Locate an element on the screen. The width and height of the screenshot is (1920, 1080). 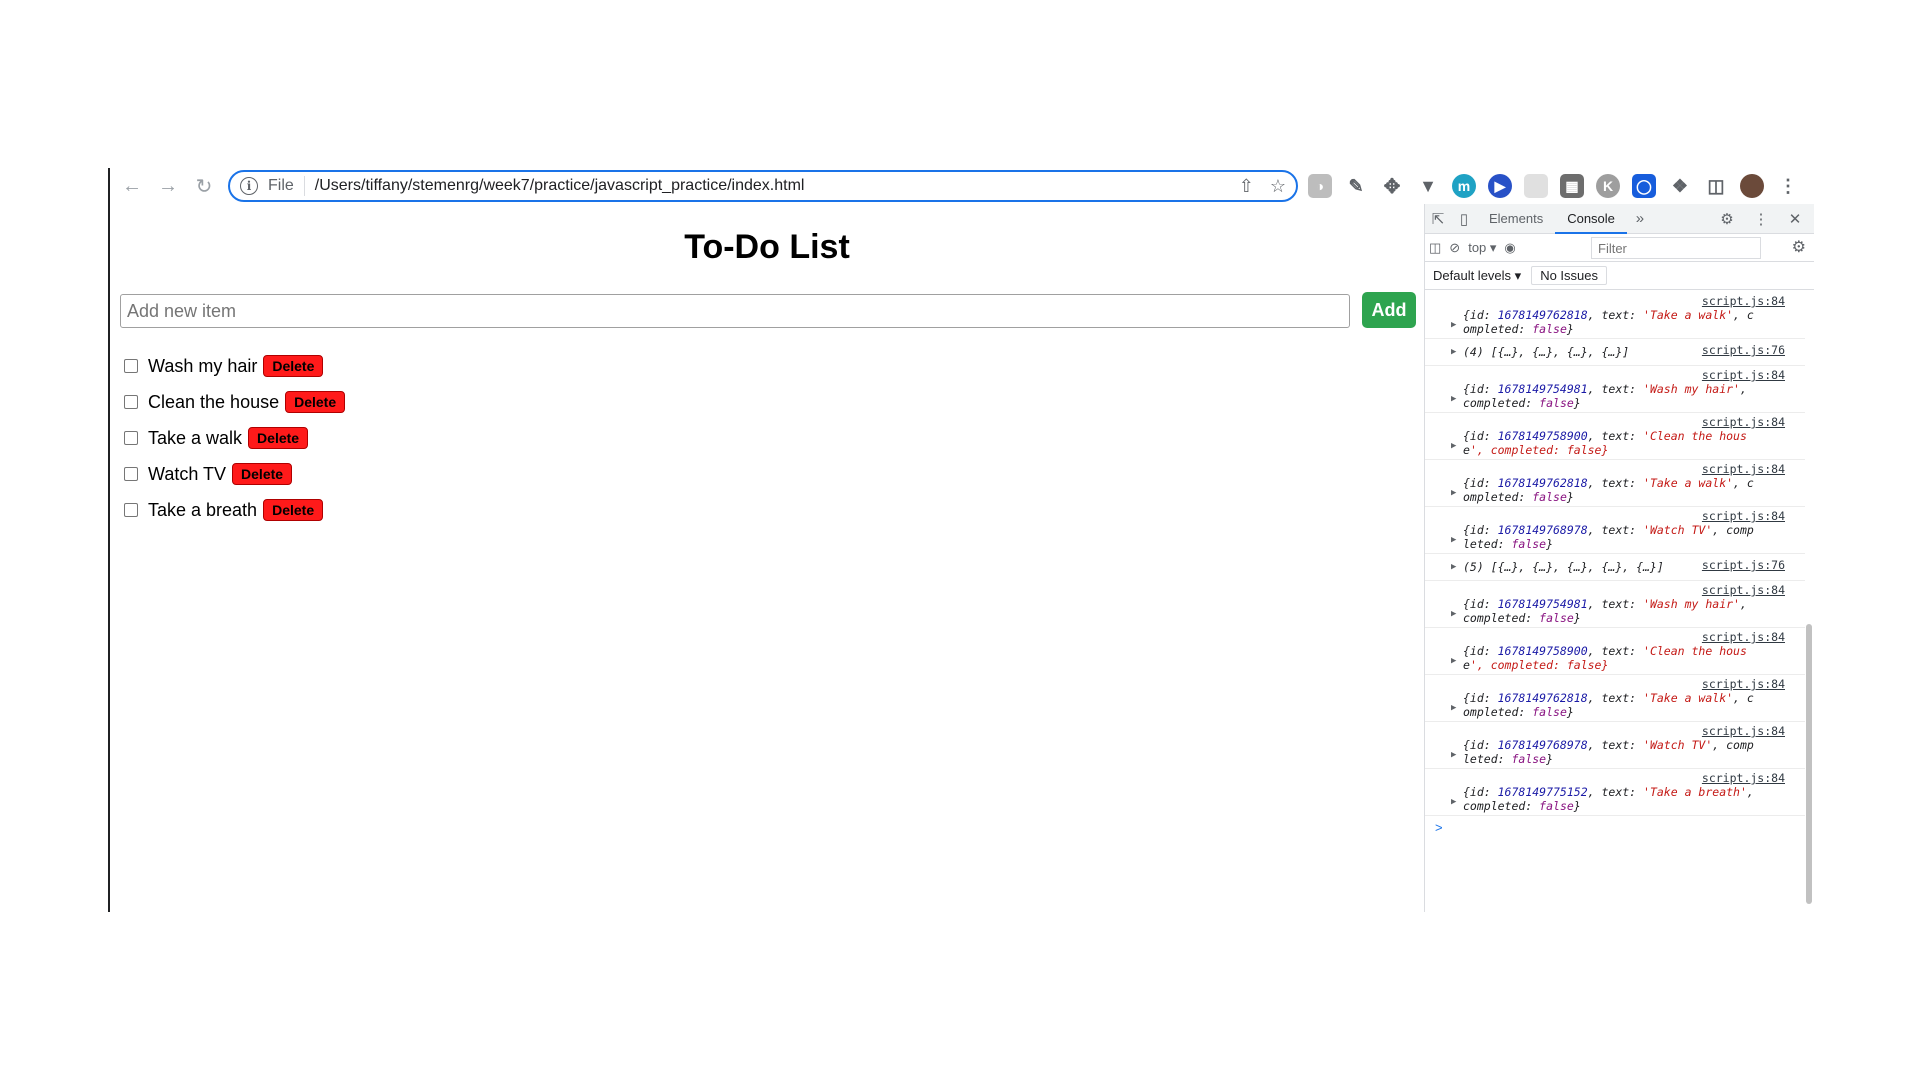
console-filter-input is located at coordinates (1676, 248).